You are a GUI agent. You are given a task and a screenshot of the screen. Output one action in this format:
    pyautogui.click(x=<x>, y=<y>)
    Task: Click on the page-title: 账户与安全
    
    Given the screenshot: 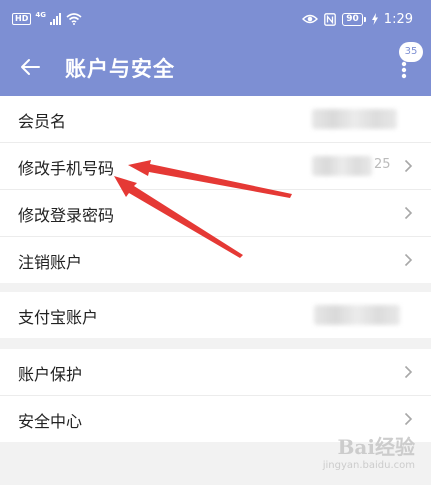 What is the action you would take?
    pyautogui.click(x=120, y=69)
    